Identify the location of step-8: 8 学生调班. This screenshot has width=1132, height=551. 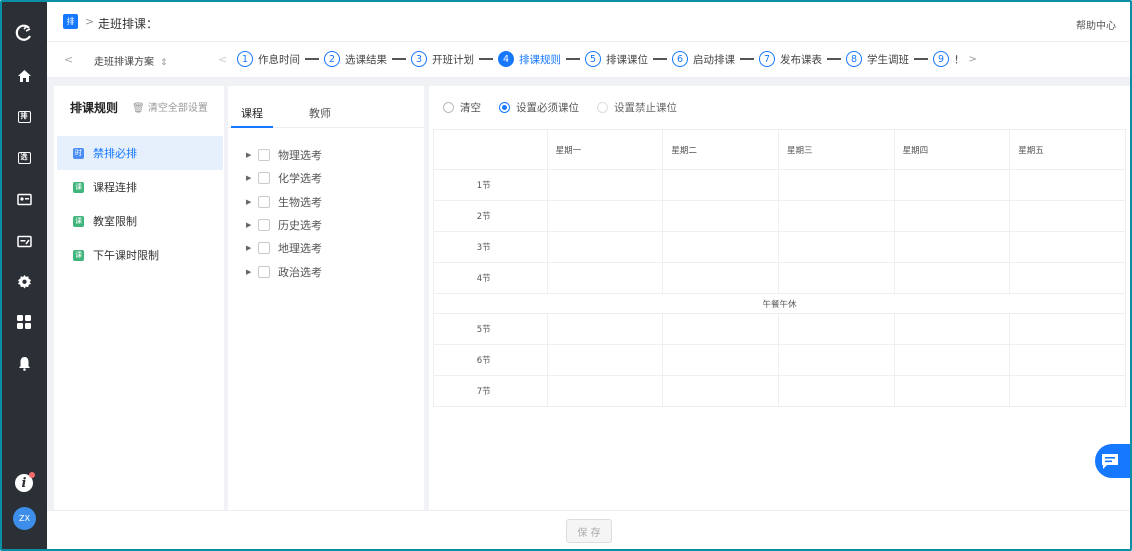
(877, 59).